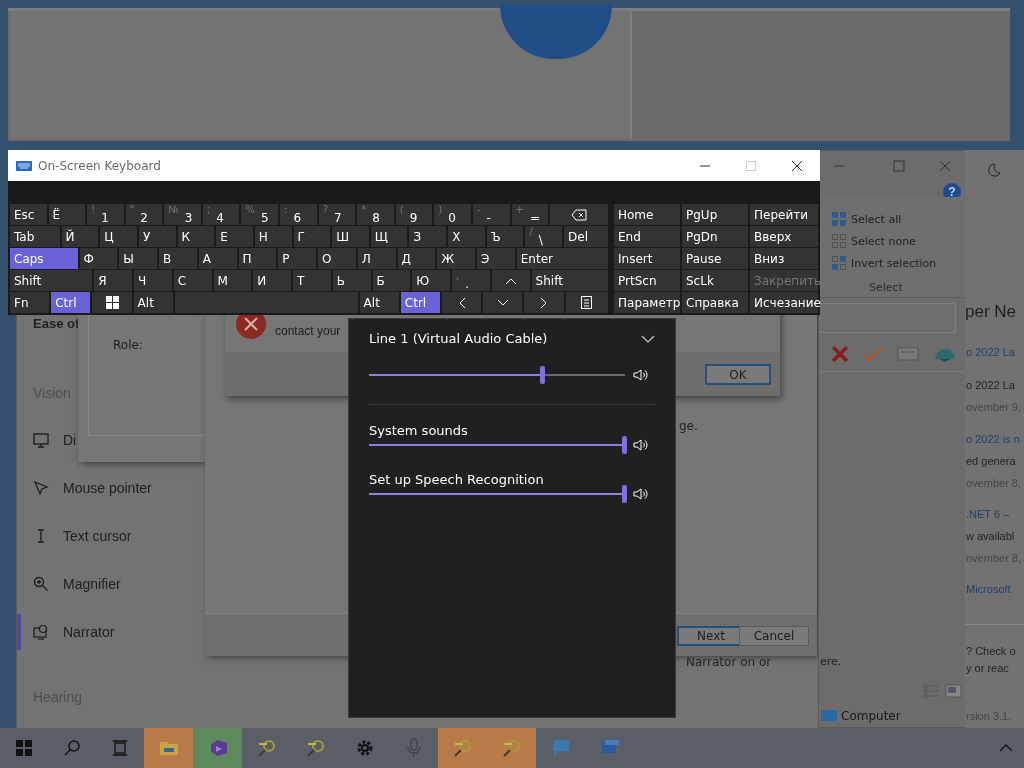 Image resolution: width=1024 pixels, height=768 pixels. I want to click on nav-item: Narrator, so click(69, 632).